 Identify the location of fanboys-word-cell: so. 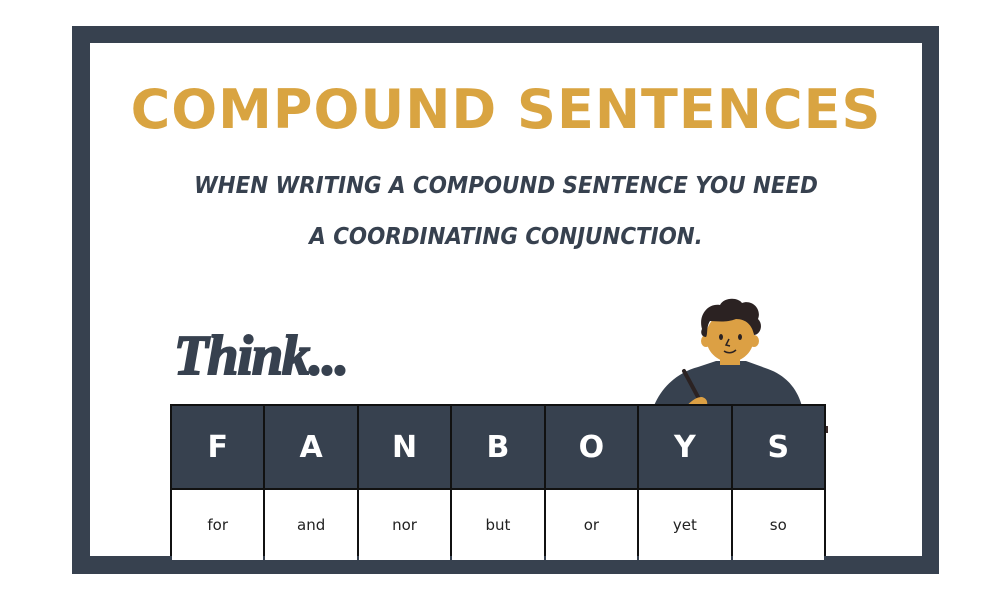
(778, 525).